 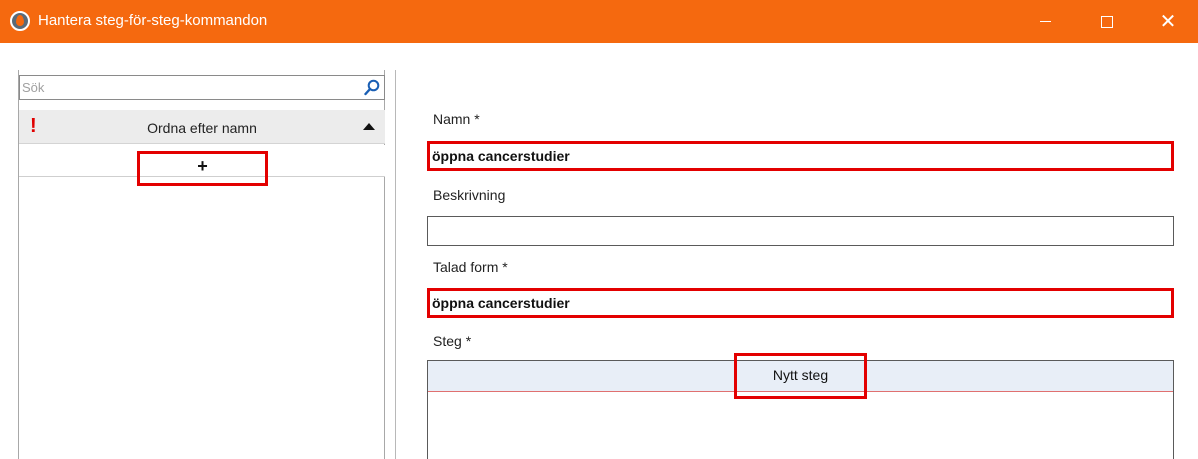 What do you see at coordinates (187, 87) in the screenshot?
I see `search-input` at bounding box center [187, 87].